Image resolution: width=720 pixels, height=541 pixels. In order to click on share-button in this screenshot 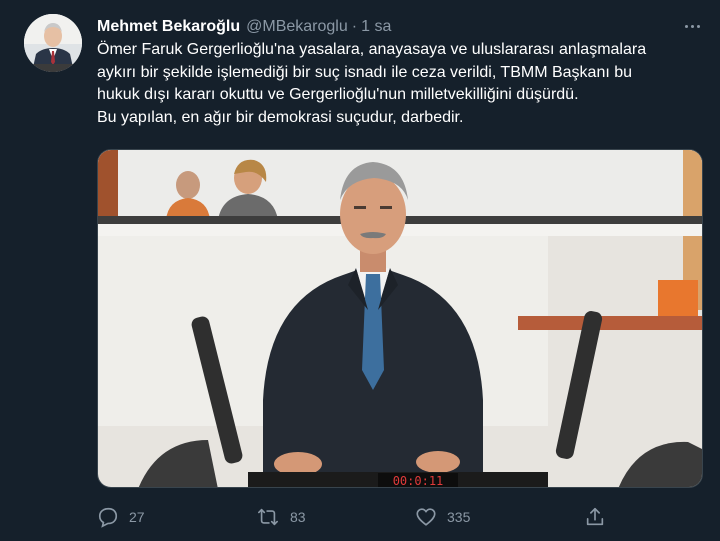, I will do `click(595, 517)`.